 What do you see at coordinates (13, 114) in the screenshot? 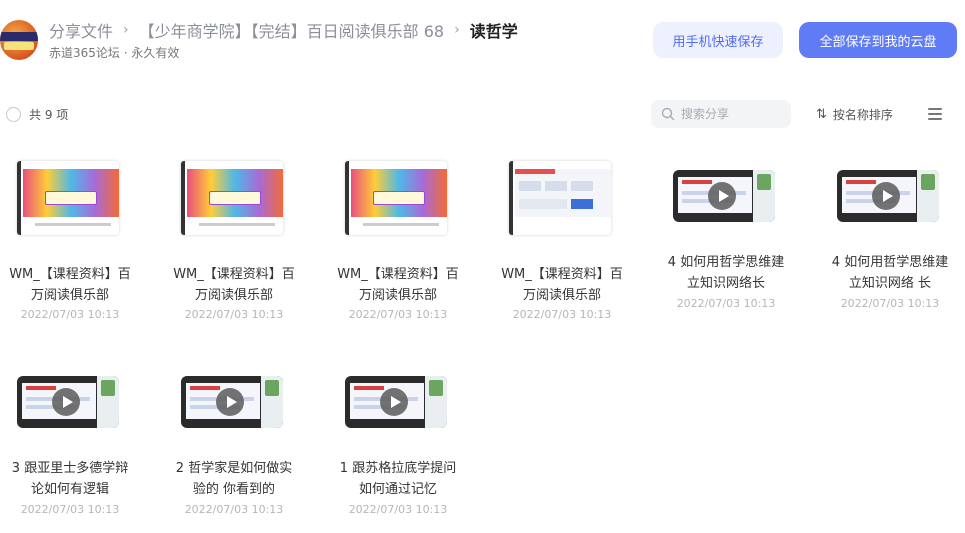
I see `select-all-checkbox` at bounding box center [13, 114].